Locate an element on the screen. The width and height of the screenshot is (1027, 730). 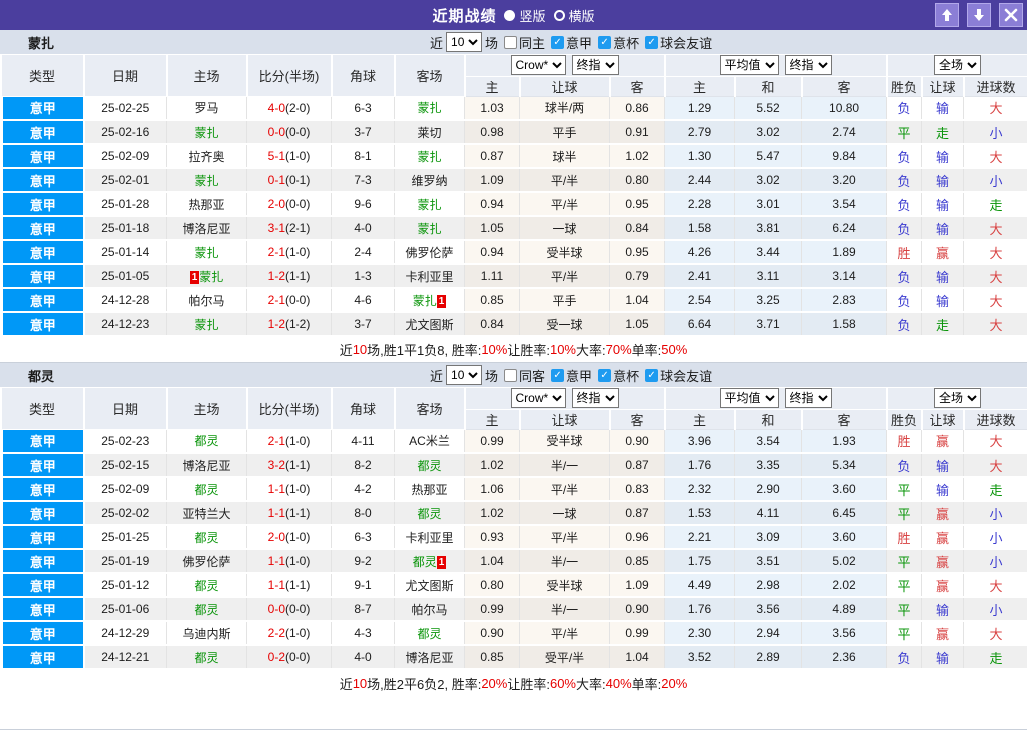
corner-cell: 8-0 is located at coordinates (363, 513).